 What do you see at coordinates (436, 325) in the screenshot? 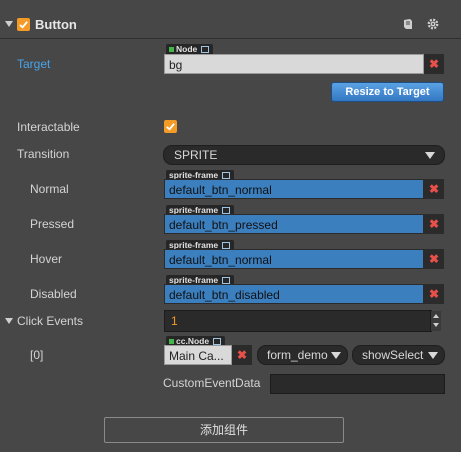
I see `stepper-down-icon` at bounding box center [436, 325].